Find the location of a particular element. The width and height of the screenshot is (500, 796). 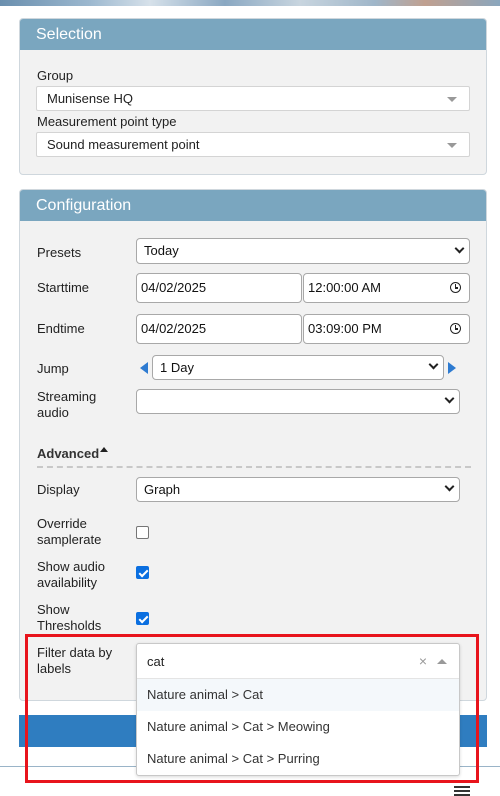

jump-back-arrow-icon is located at coordinates (144, 368).